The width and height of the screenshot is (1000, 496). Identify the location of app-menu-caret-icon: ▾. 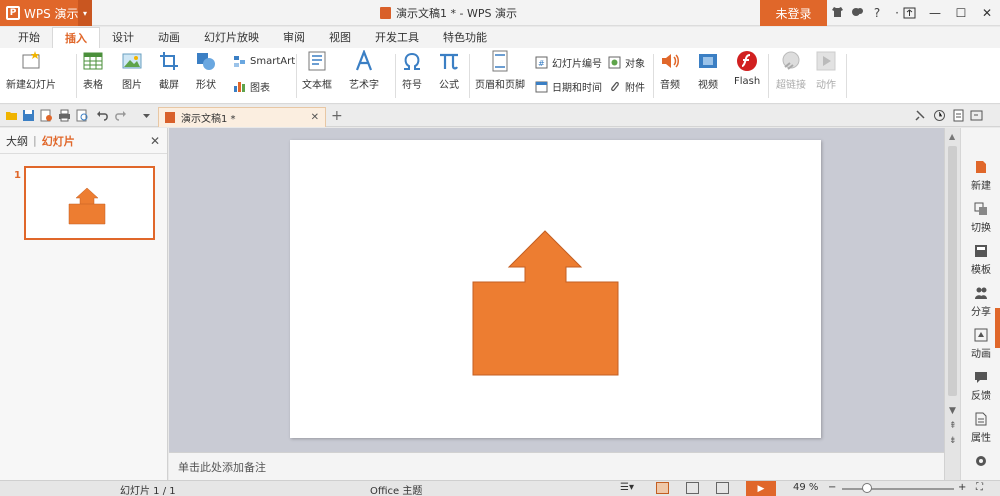
(85, 13).